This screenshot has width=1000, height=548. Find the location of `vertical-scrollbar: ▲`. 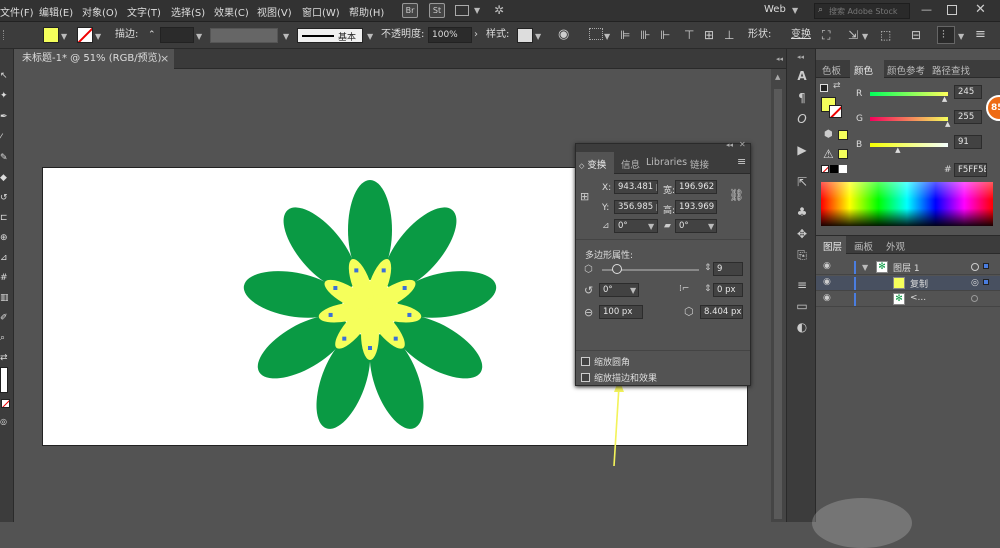

vertical-scrollbar: ▲ is located at coordinates (778, 295).